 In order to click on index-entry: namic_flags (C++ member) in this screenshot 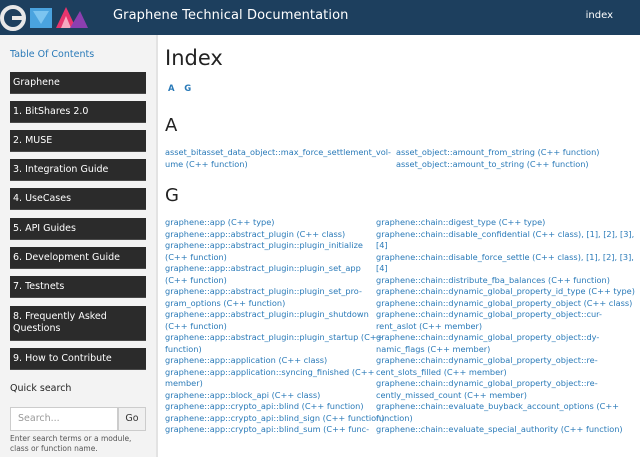, I will do `click(433, 349)`.